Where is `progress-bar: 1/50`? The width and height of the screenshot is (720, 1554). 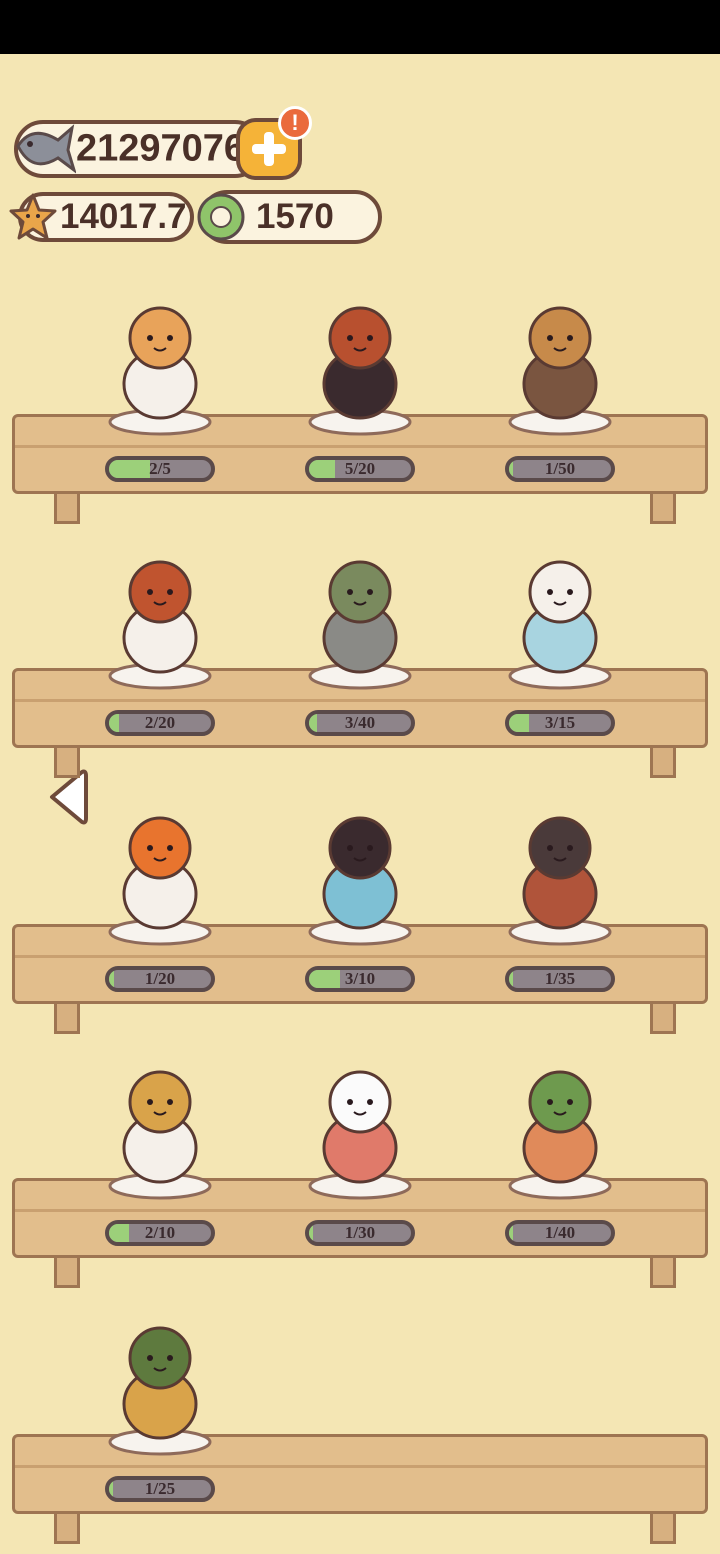
progress-bar: 1/50 is located at coordinates (560, 469).